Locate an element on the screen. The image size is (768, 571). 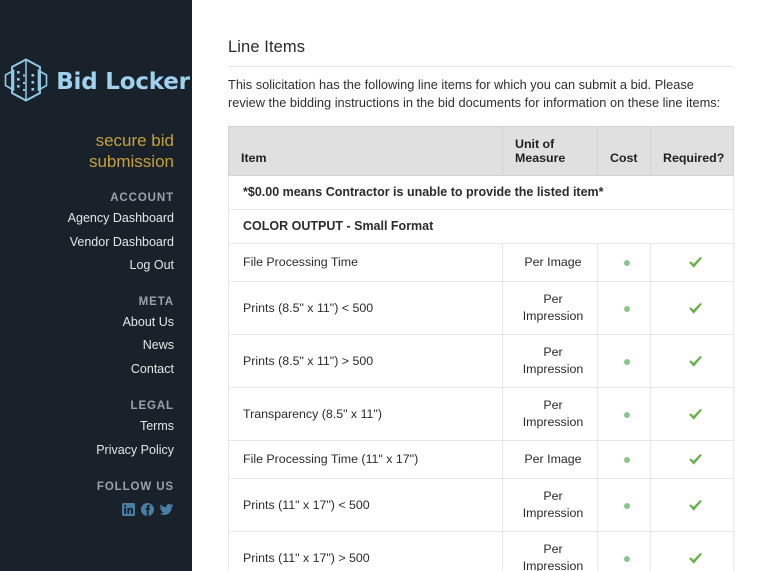
cell-item: Prints (11" x 17") > 500 is located at coordinates (365, 551).